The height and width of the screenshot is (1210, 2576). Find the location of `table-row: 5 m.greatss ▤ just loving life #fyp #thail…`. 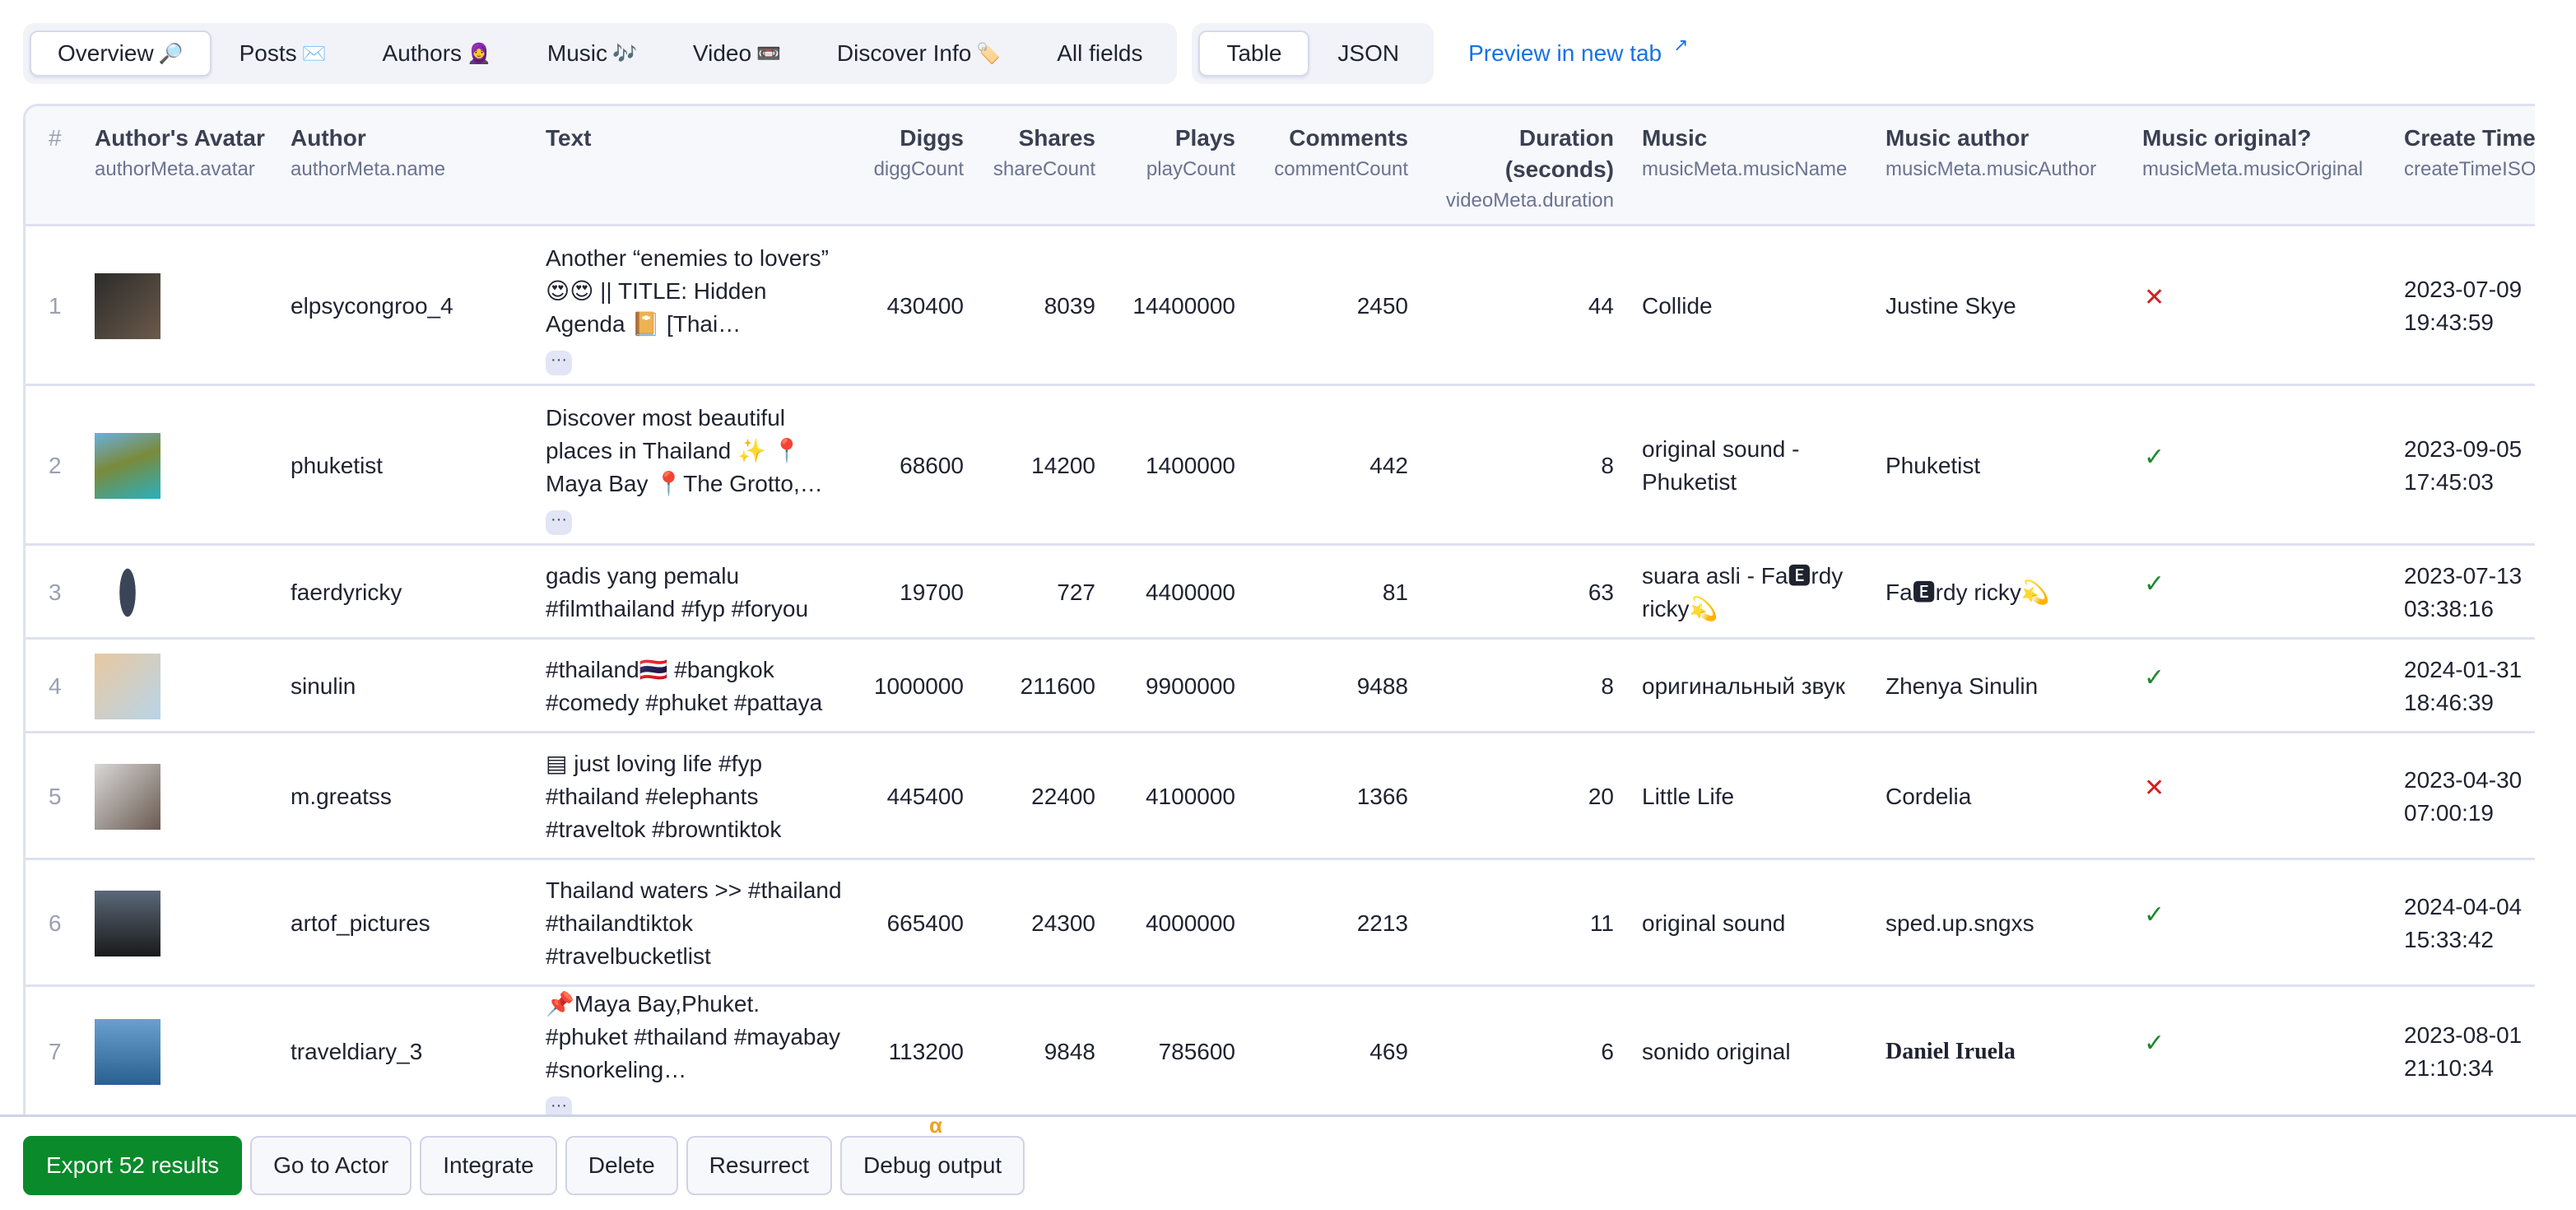

table-row: 5 m.greatss ▤ just loving life #fyp #thail… is located at coordinates (1280, 796).